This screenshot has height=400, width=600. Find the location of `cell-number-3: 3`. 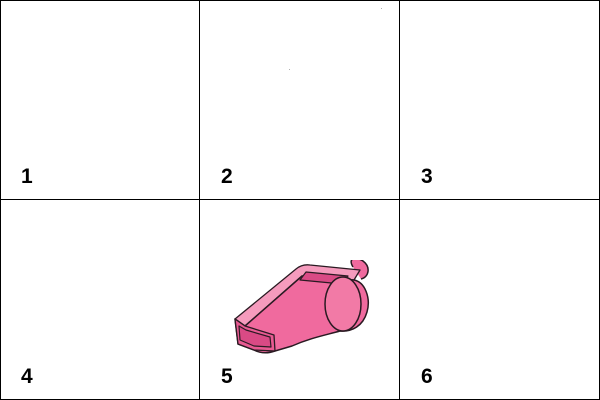

cell-number-3: 3 is located at coordinates (427, 176).